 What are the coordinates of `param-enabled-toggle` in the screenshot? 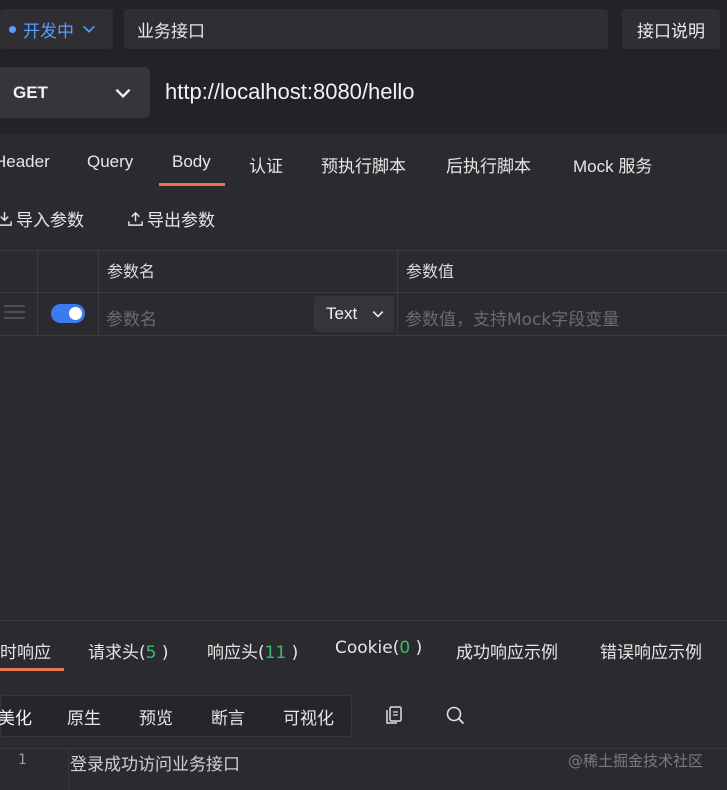 It's located at (68, 313).